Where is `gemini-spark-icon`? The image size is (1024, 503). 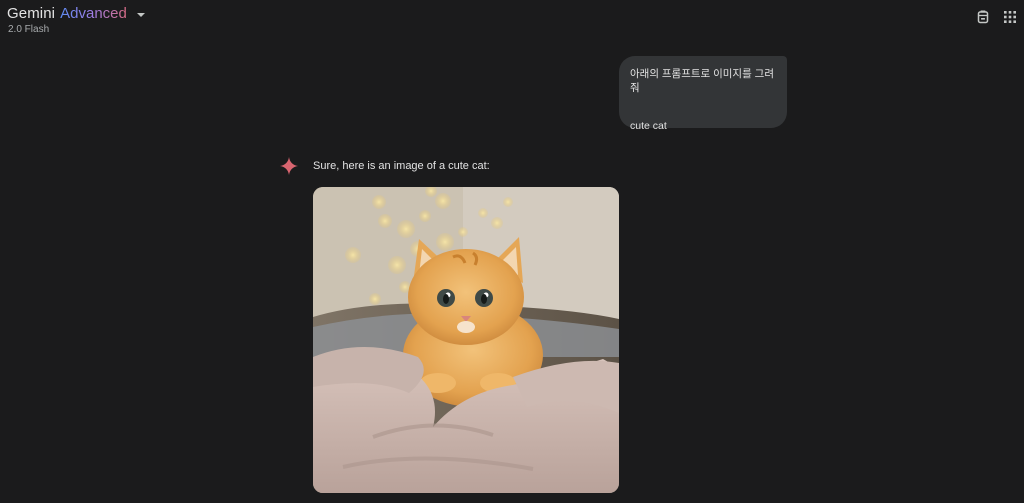 gemini-spark-icon is located at coordinates (289, 166).